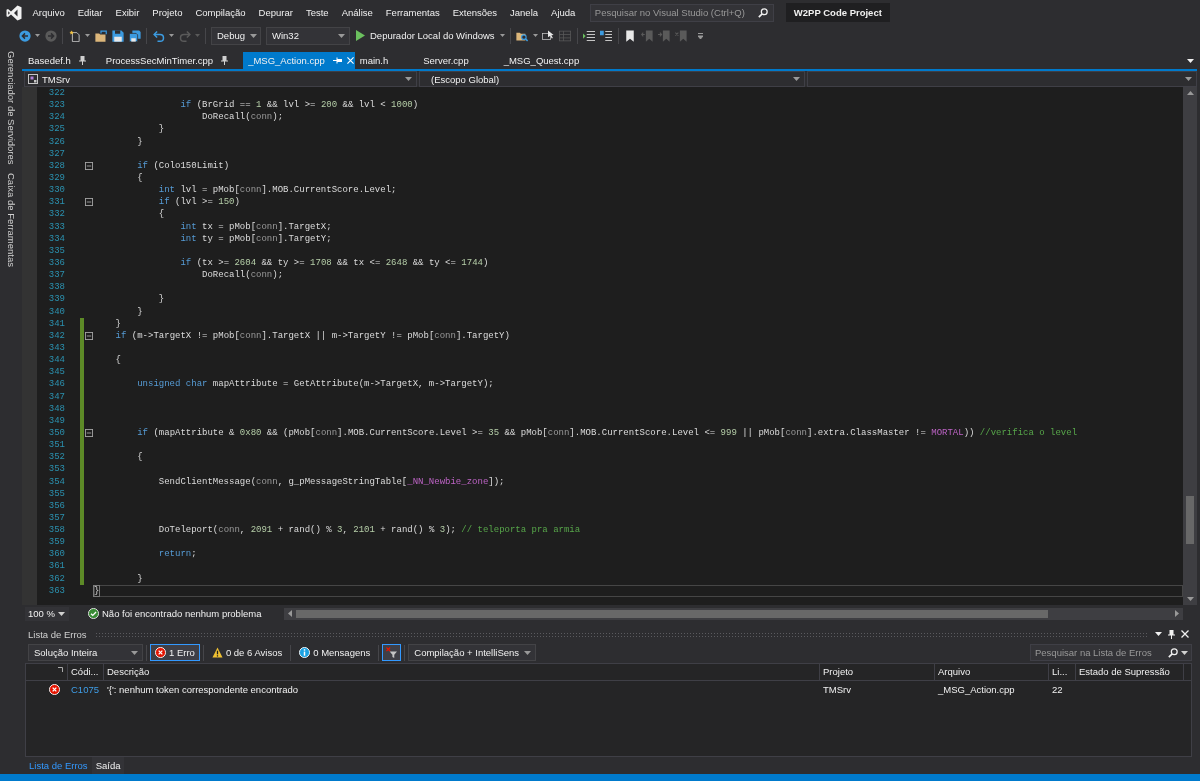 This screenshot has width=1200, height=781. I want to click on menu-item: Compilação, so click(220, 12).